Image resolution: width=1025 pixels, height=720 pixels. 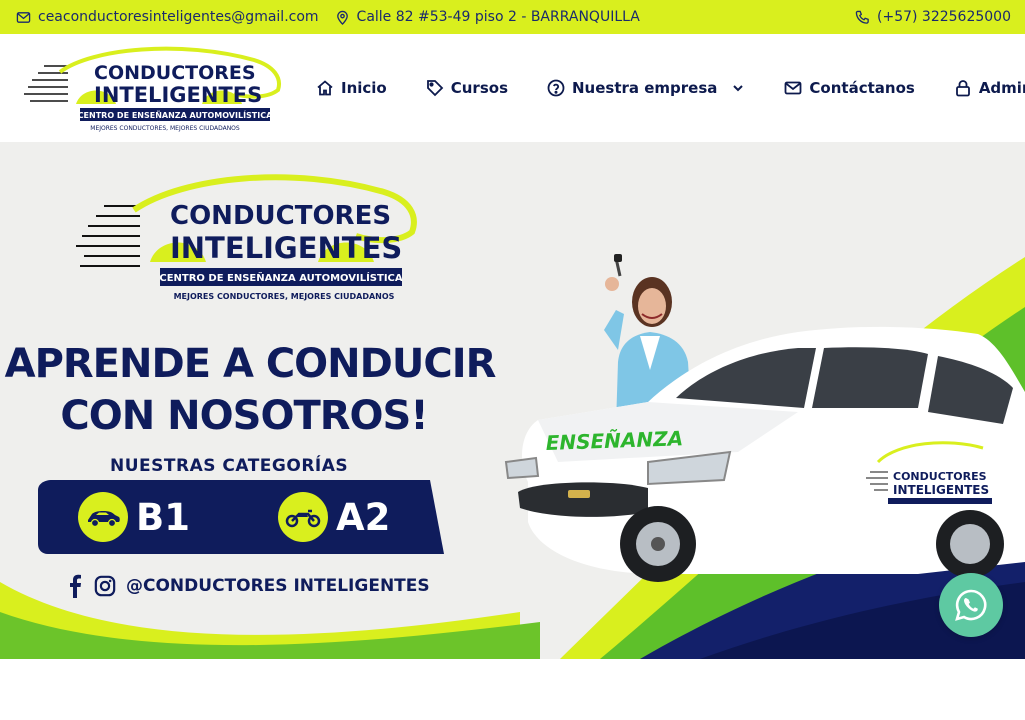 What do you see at coordinates (479, 88) in the screenshot?
I see `nav-label-cursos: Cursos` at bounding box center [479, 88].